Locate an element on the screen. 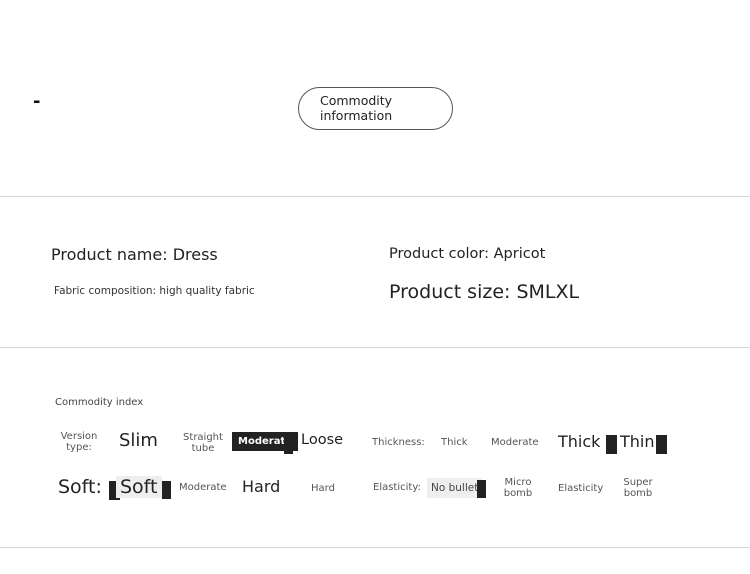 This screenshot has height=574, width=750. divider-middle is located at coordinates (375, 347).